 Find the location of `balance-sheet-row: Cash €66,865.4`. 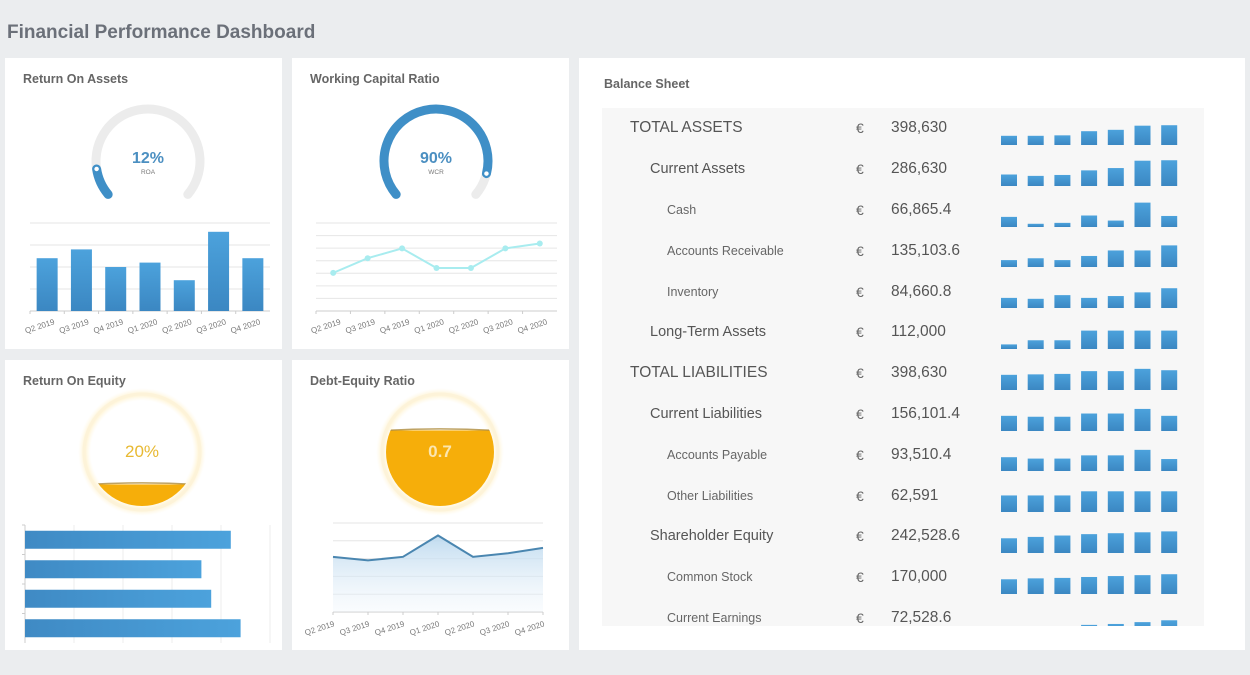

balance-sheet-row: Cash €66,865.4 is located at coordinates (903, 210).